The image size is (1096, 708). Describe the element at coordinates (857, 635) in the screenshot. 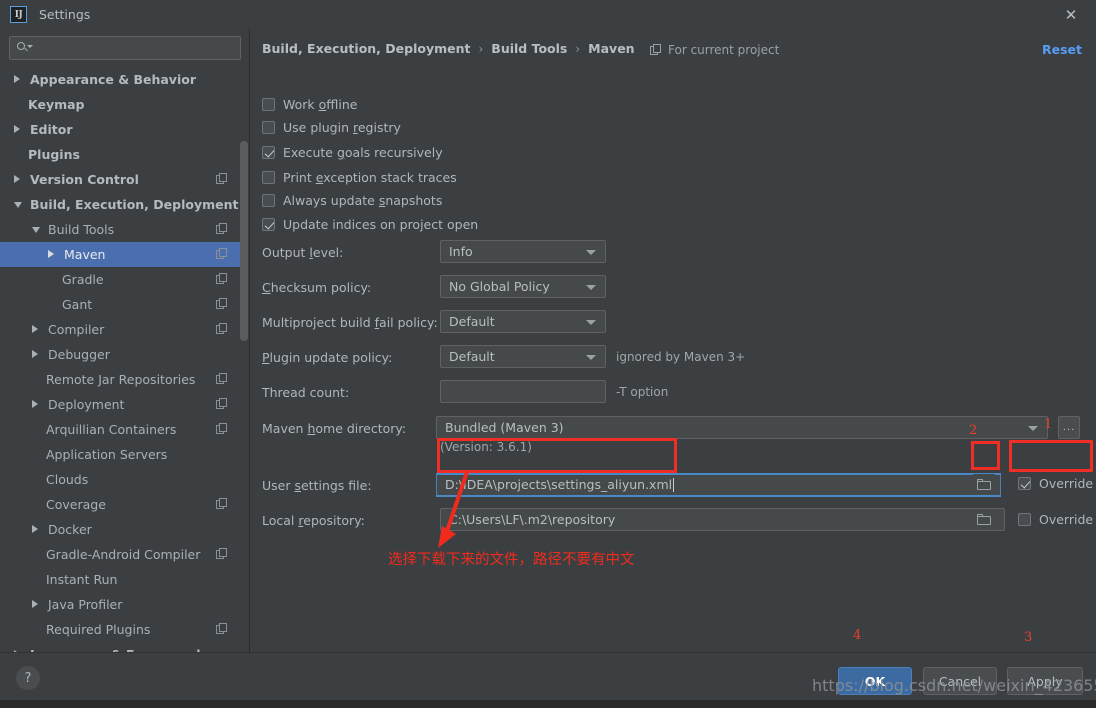

I see `annotation-number-4: 4` at that location.